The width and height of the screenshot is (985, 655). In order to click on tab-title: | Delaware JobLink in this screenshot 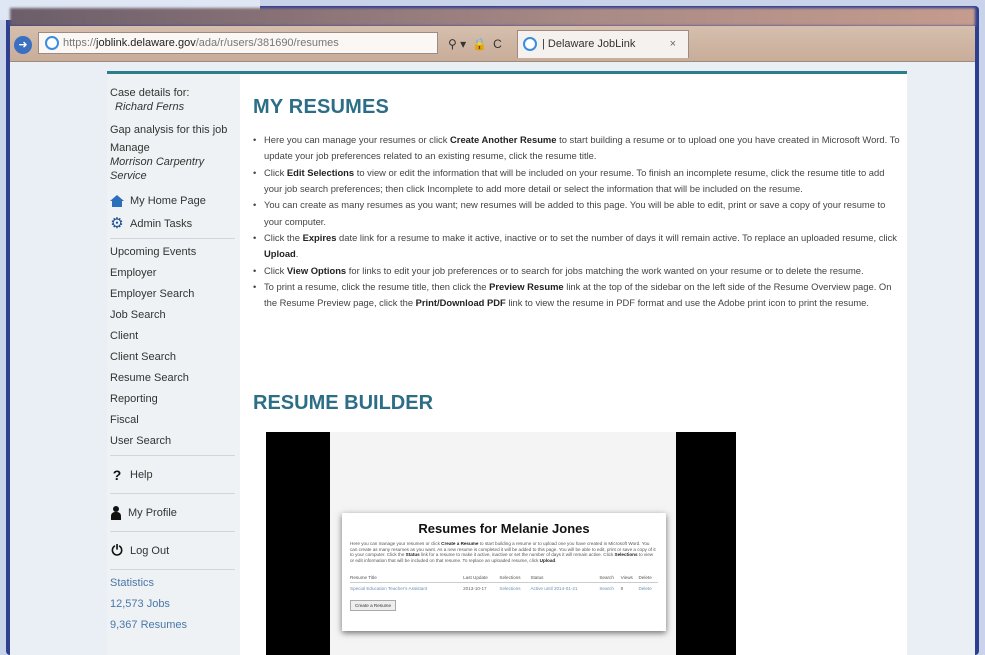, I will do `click(589, 44)`.